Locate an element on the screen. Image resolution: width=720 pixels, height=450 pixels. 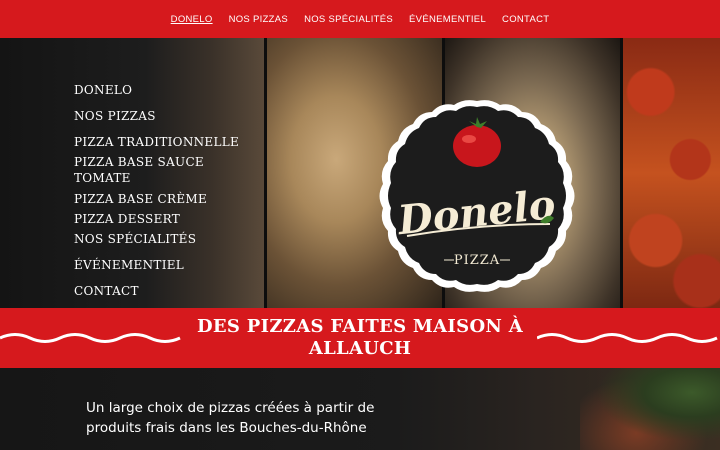
side-menu-item-pizza-traditionnelle: PIZZA TRADITIONNELLE is located at coordinates (159, 142).